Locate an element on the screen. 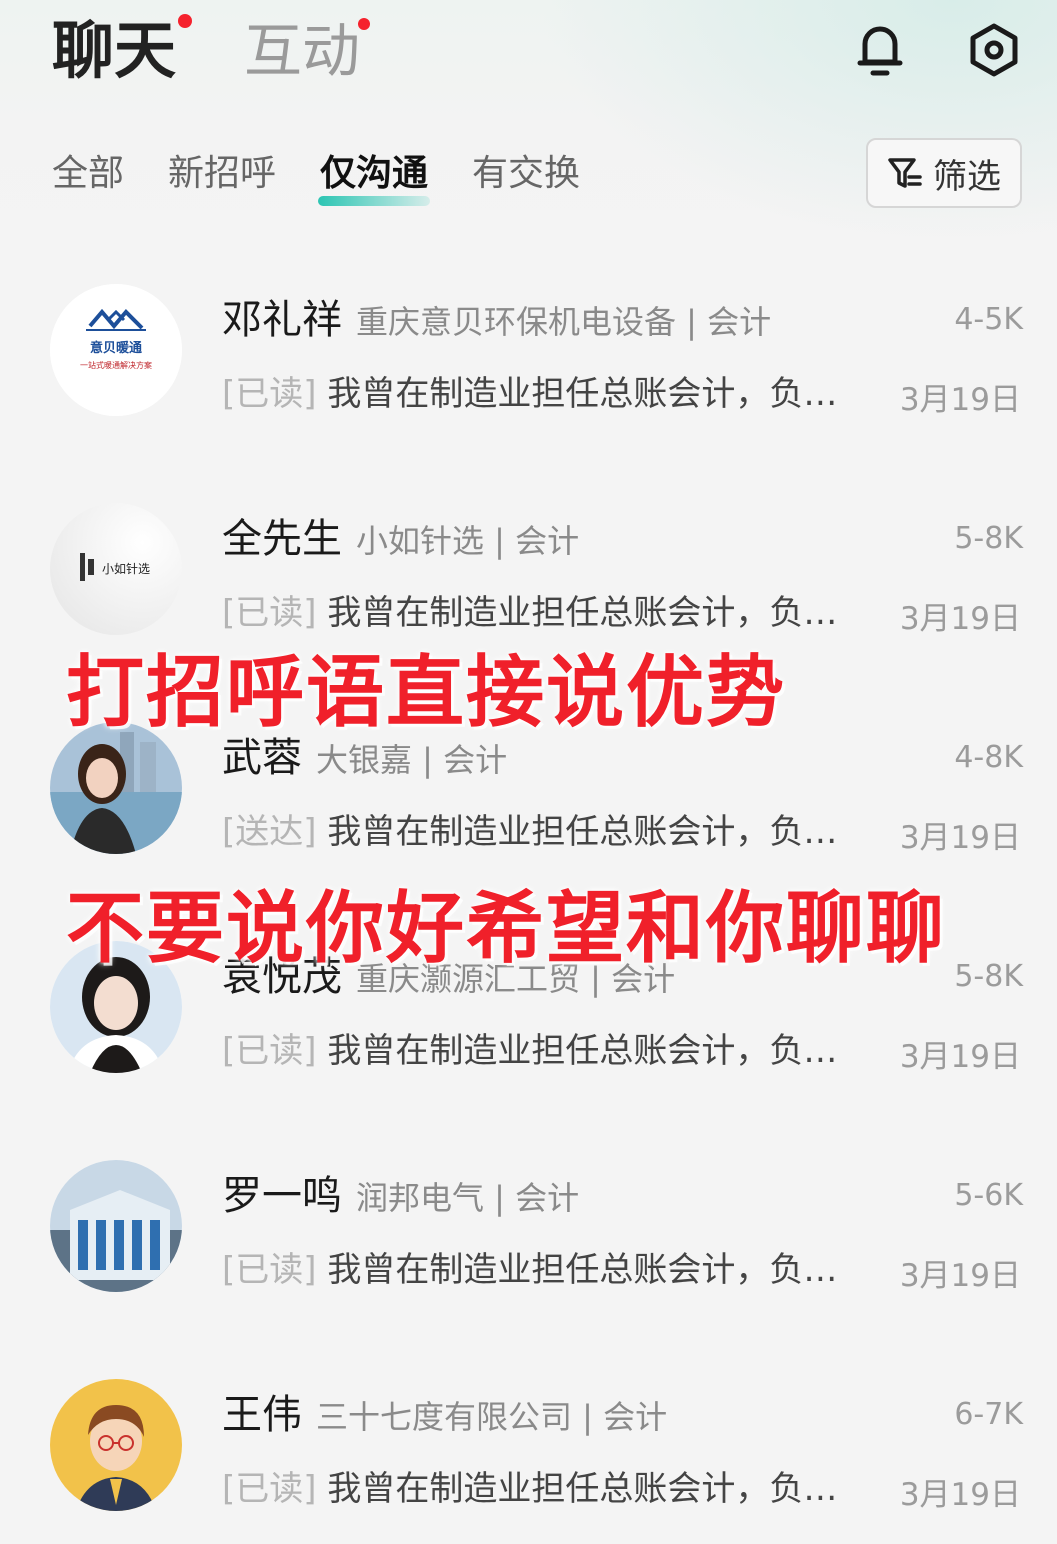 Image resolution: width=1057 pixels, height=1544 pixels. settings-gear-icon is located at coordinates (994, 50).